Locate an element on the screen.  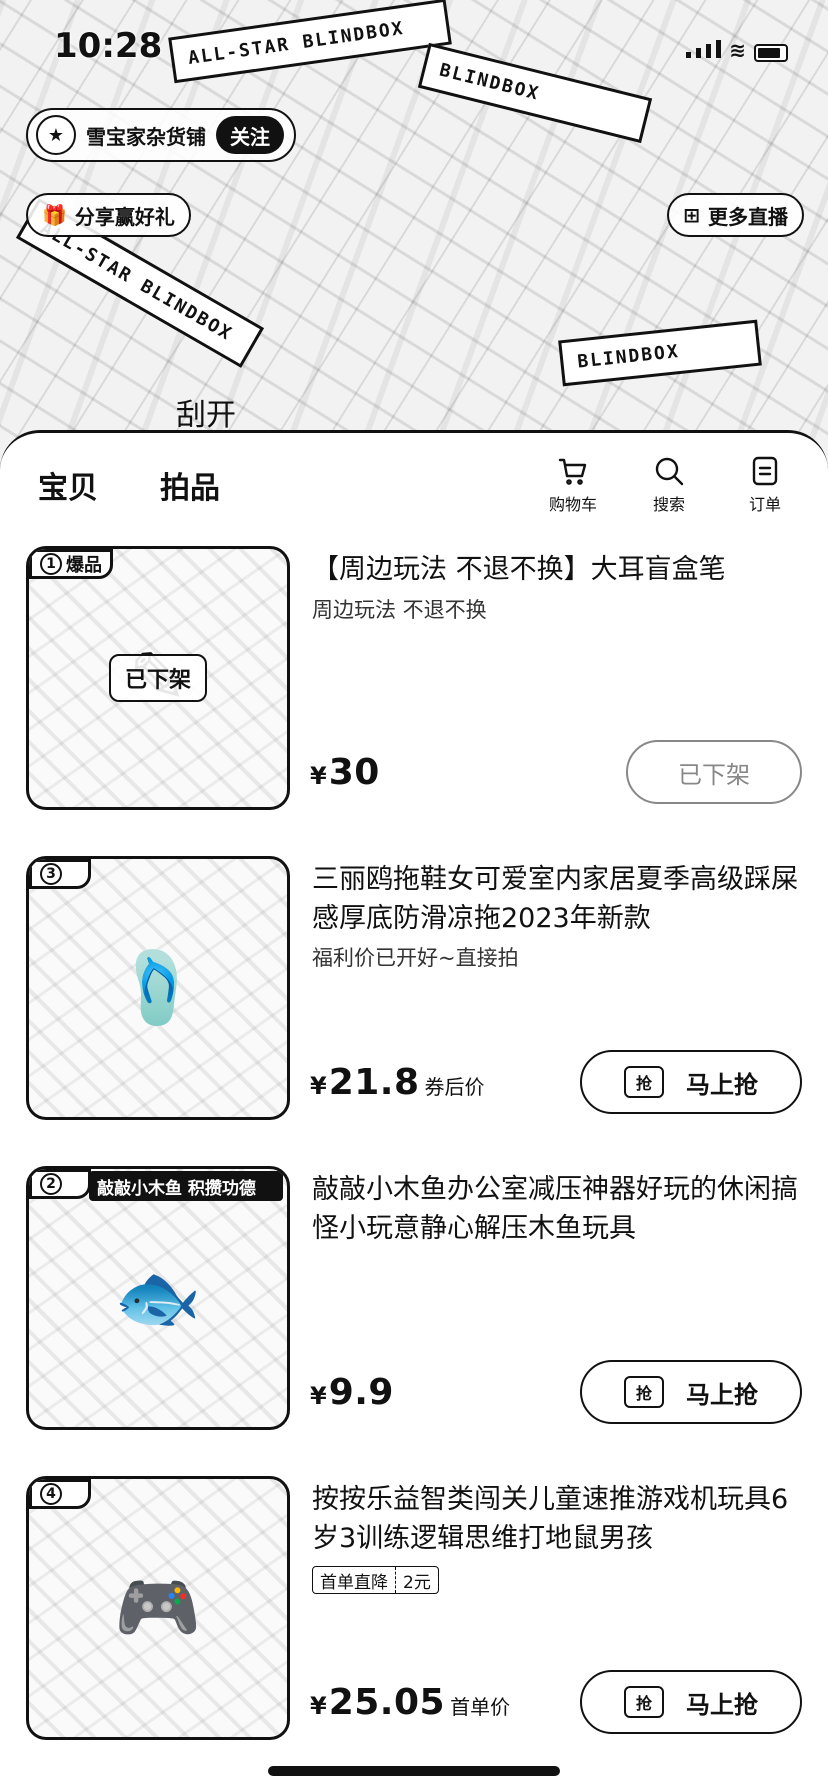
product-title: 【周边玩法 不退不换】大耳盲盒笔 is located at coordinates (519, 569).